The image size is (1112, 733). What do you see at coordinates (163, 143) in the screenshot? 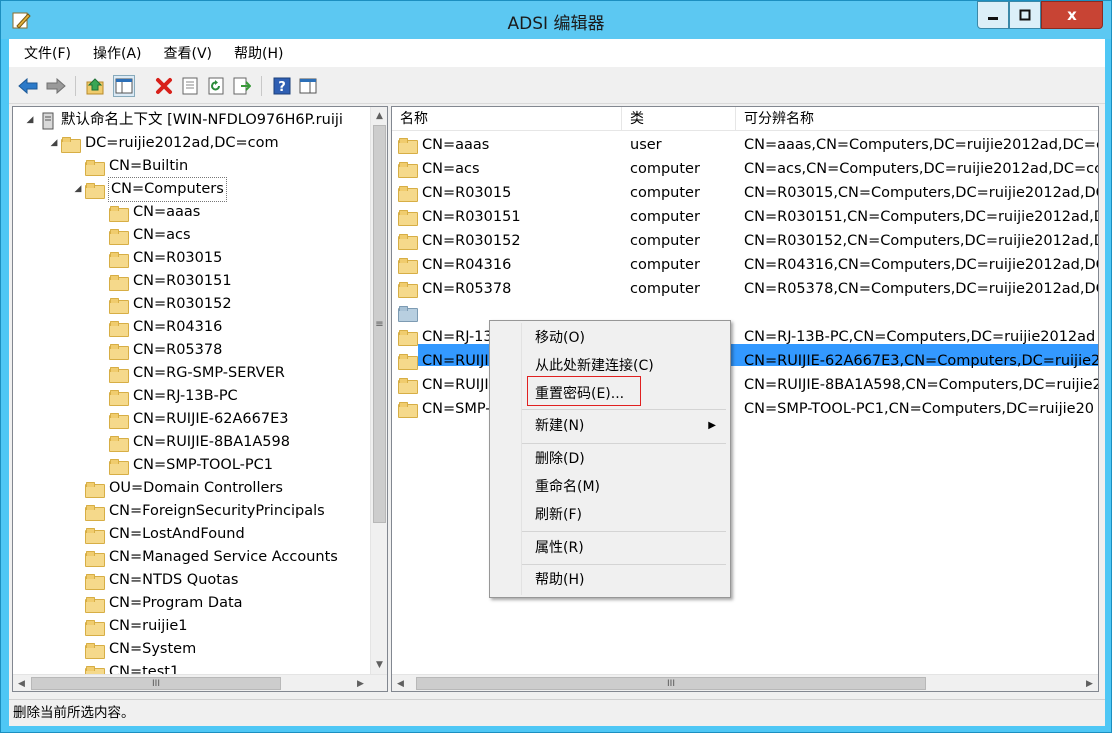
I see `tree-domain: ◢ DC=ruijie2012ad,DC=com` at bounding box center [163, 143].